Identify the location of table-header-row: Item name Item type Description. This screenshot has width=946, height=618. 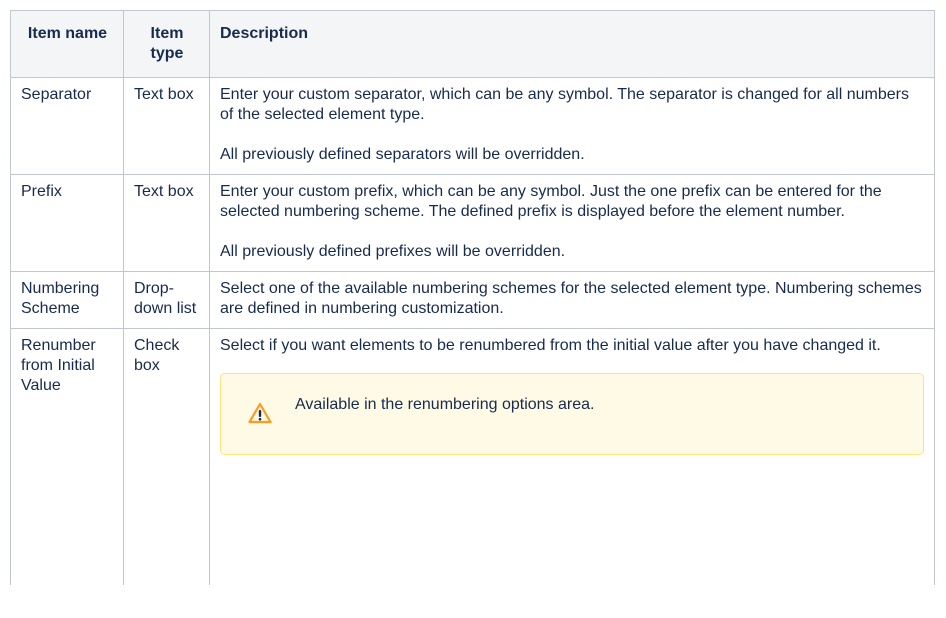
(472, 44).